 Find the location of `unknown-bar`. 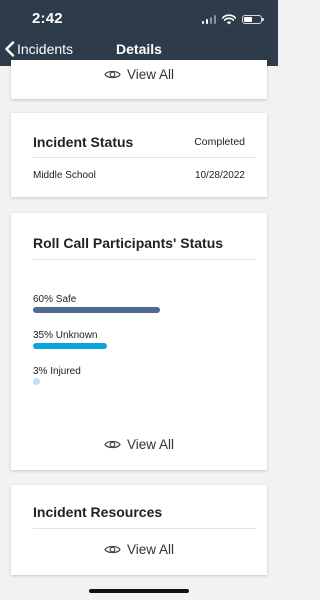

unknown-bar is located at coordinates (70, 346).